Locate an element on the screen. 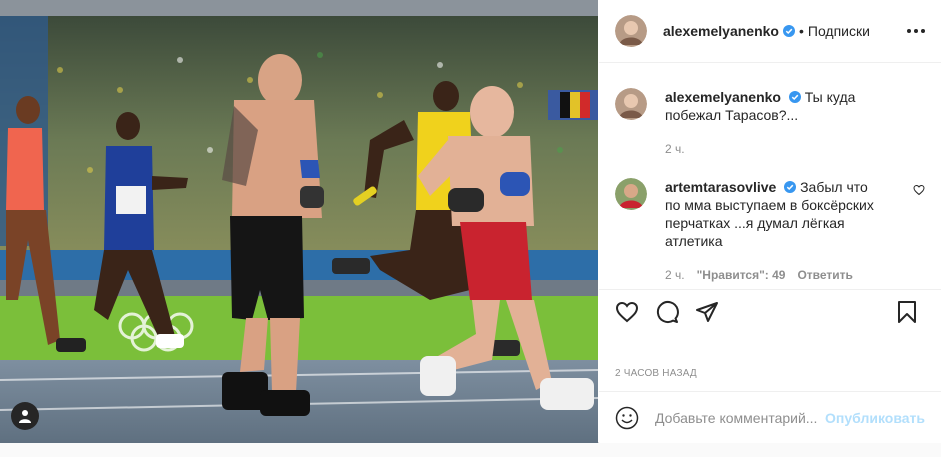 This screenshot has height=457, width=941. add-comment-bar: Опубликовать is located at coordinates (770, 417).